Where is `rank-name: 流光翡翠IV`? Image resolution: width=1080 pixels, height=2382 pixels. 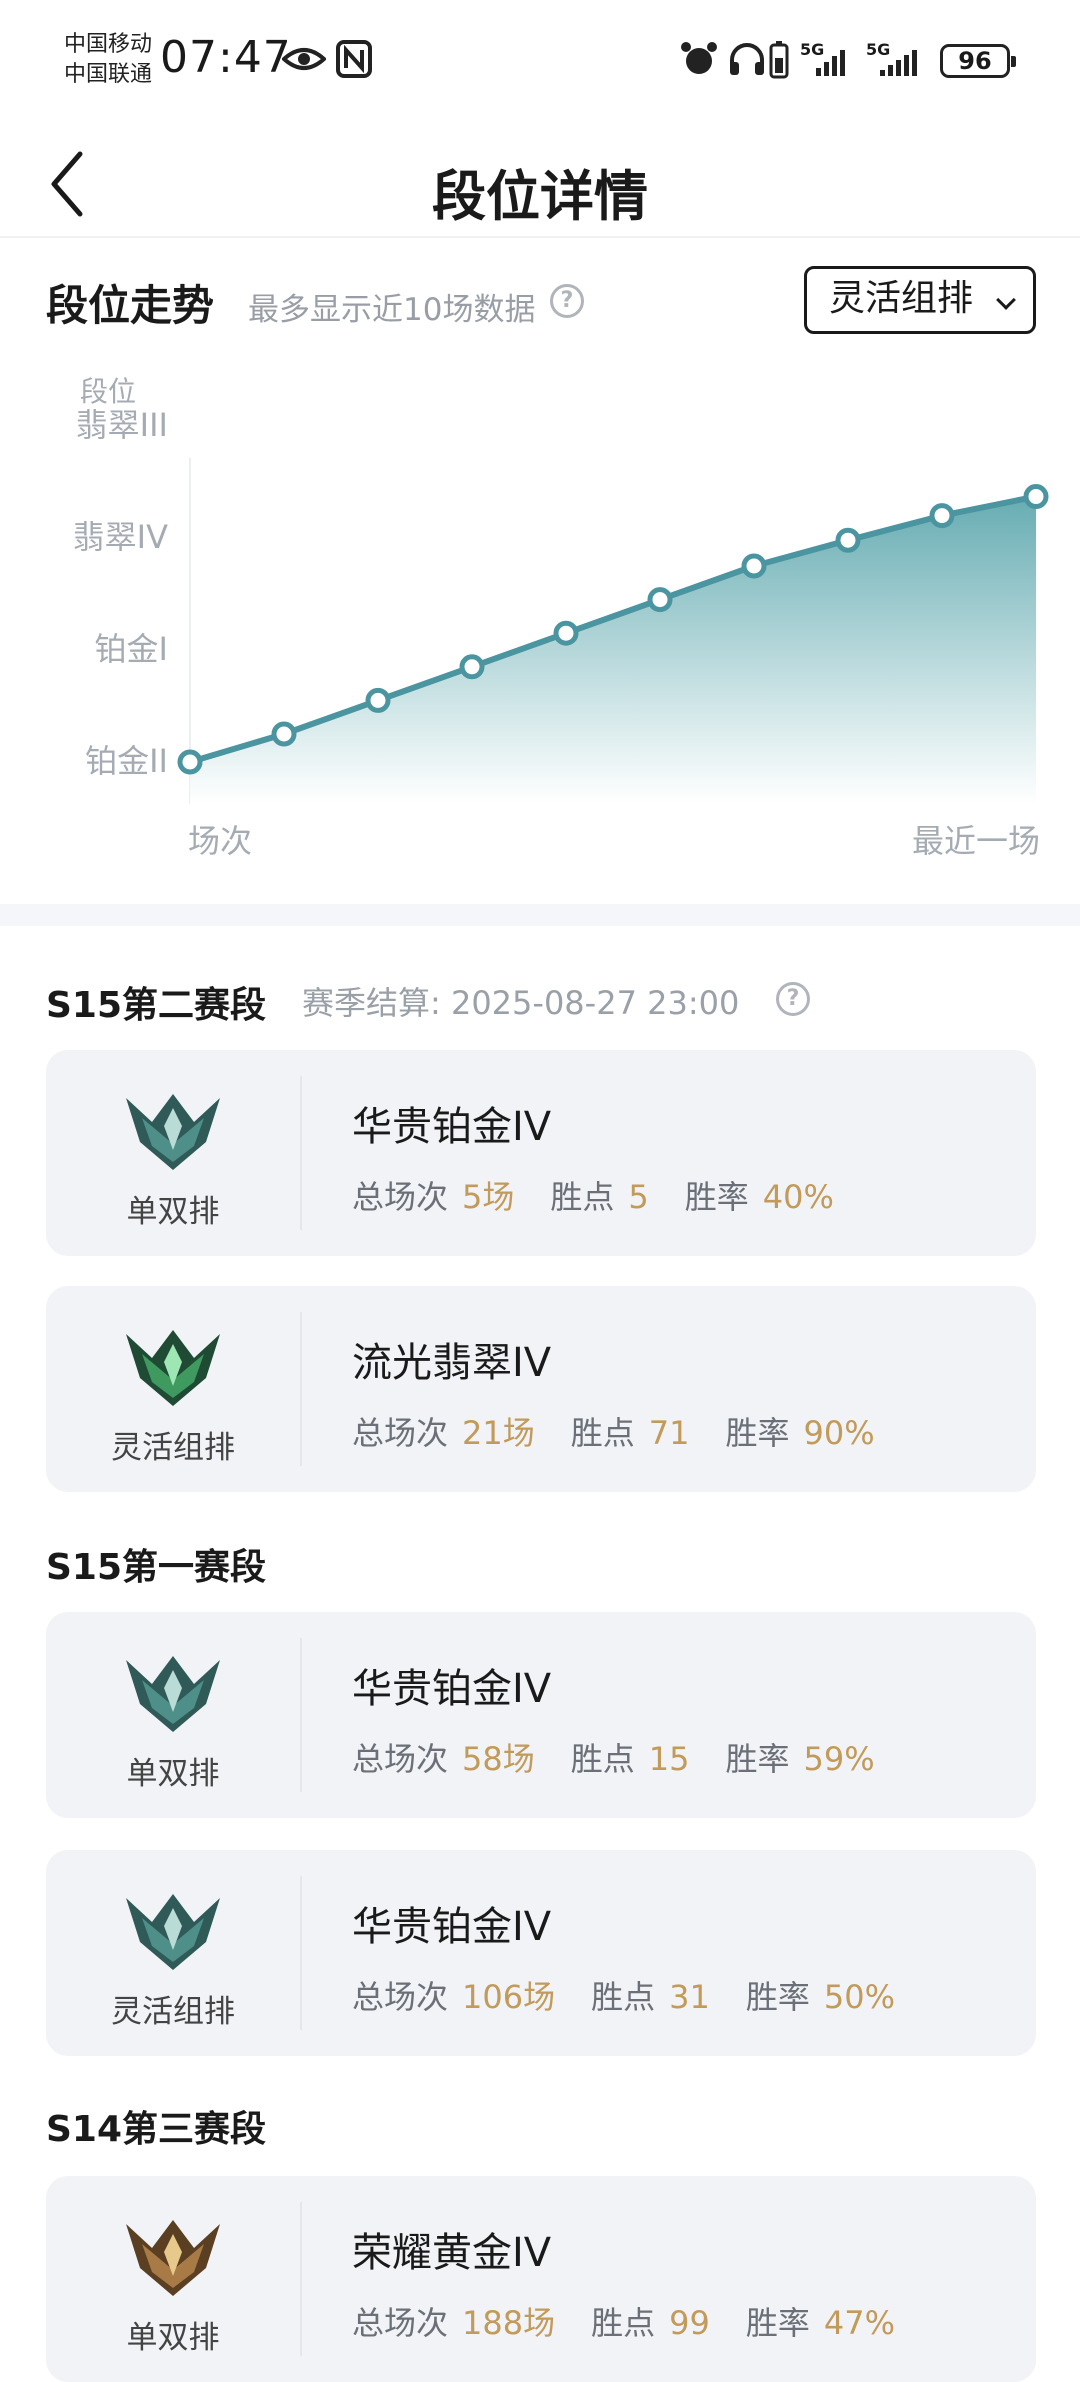
rank-name: 流光翡翠IV is located at coordinates (452, 1363).